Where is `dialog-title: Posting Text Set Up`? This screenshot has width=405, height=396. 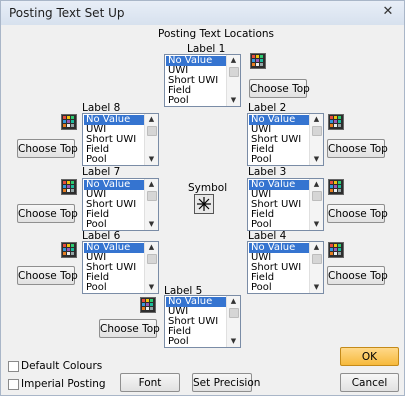 dialog-title: Posting Text Set Up is located at coordinates (67, 13).